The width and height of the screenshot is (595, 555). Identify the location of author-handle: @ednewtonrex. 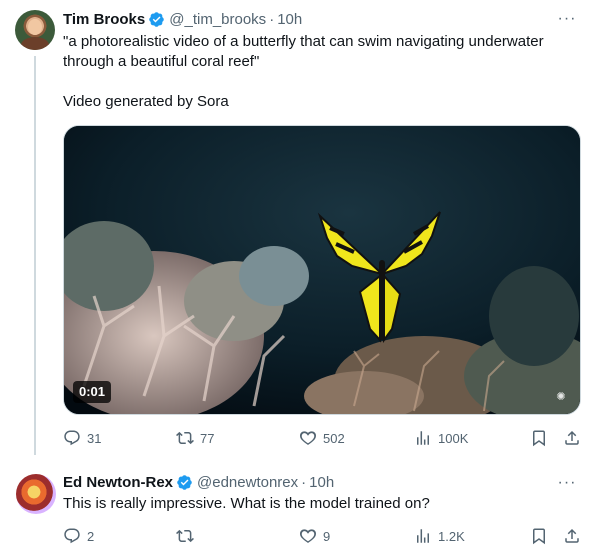
(247, 482).